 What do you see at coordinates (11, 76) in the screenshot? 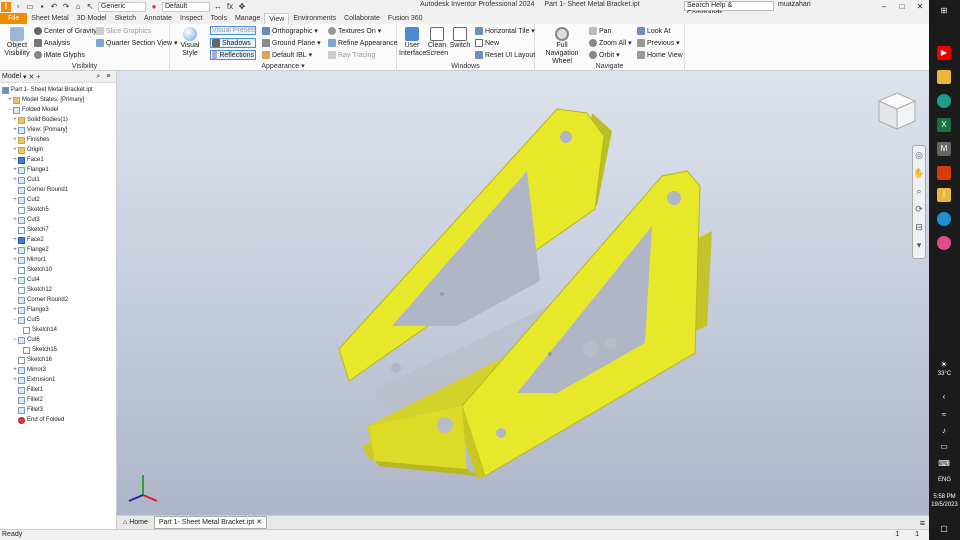
I see `browser-tab-model: Model` at bounding box center [11, 76].